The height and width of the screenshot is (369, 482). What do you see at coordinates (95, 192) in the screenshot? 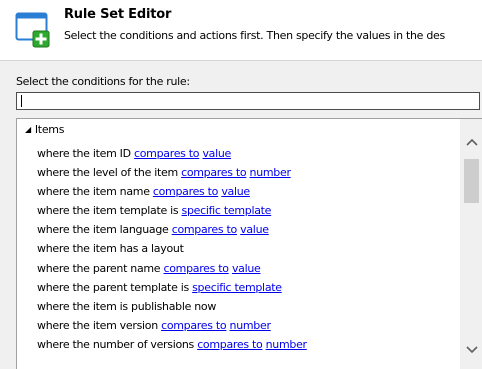
I see `rule-text: where the item name` at bounding box center [95, 192].